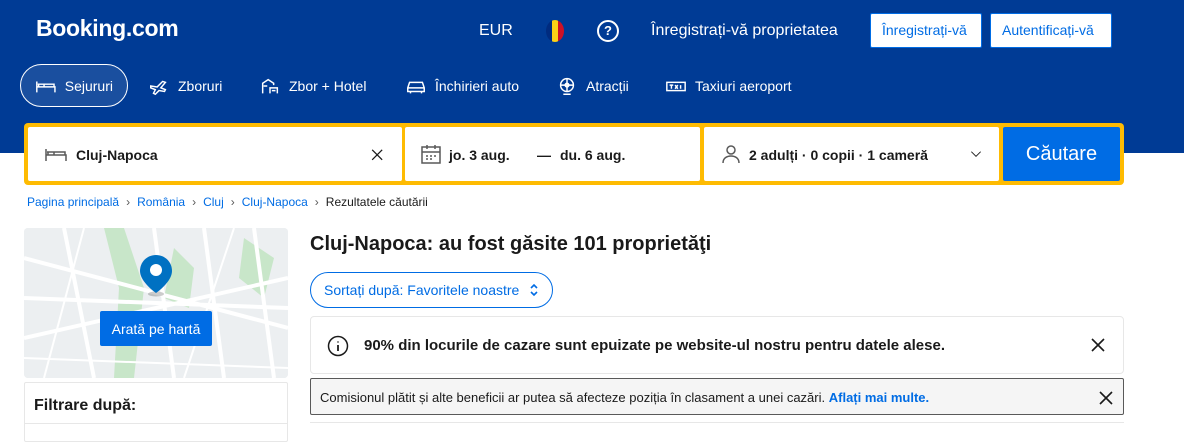  What do you see at coordinates (555, 31) in the screenshot?
I see `language-flag-icon` at bounding box center [555, 31].